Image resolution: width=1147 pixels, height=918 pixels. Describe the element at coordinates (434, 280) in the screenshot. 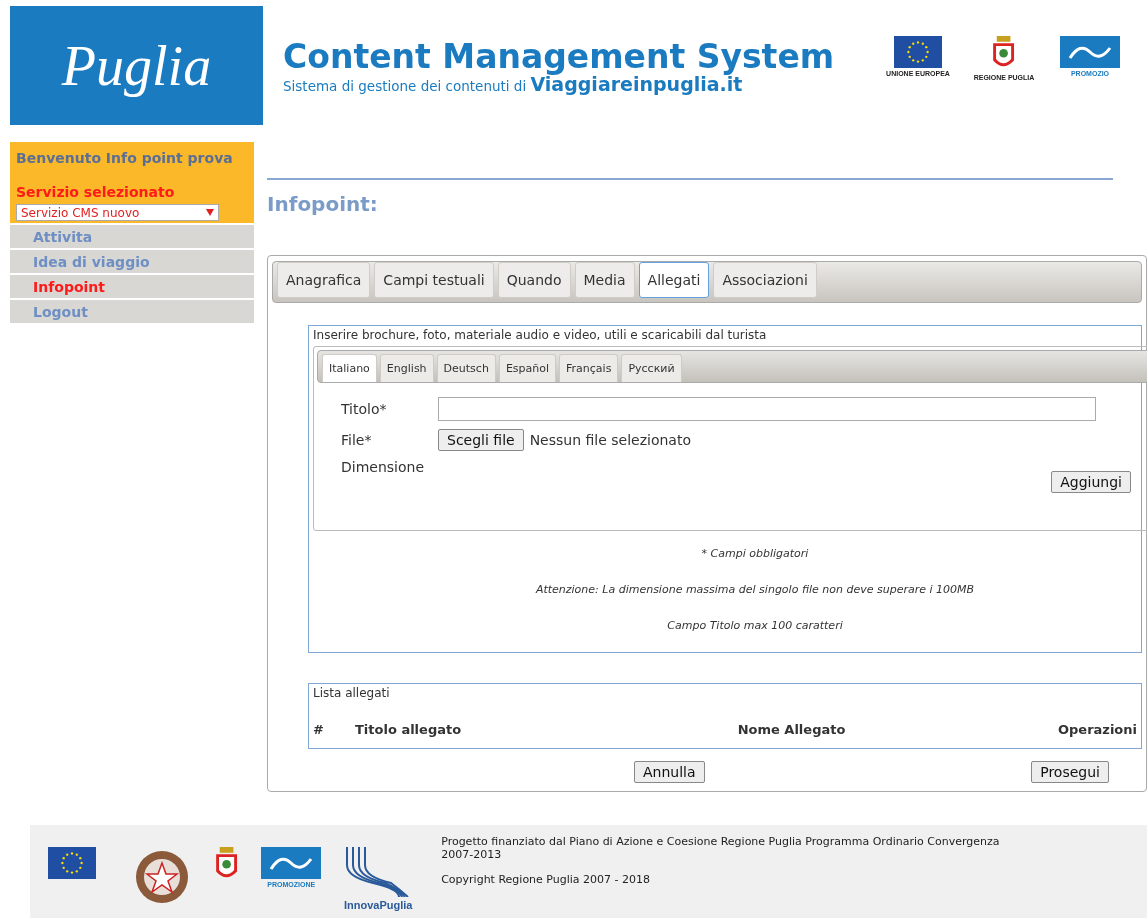

I see `tab: Campi testuali` at that location.